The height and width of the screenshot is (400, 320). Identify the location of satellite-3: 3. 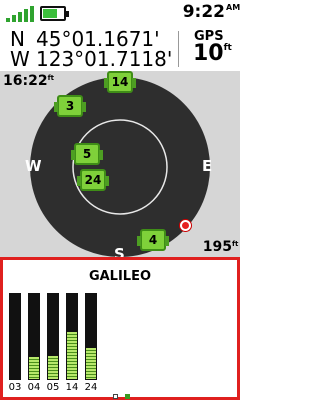
(70, 106).